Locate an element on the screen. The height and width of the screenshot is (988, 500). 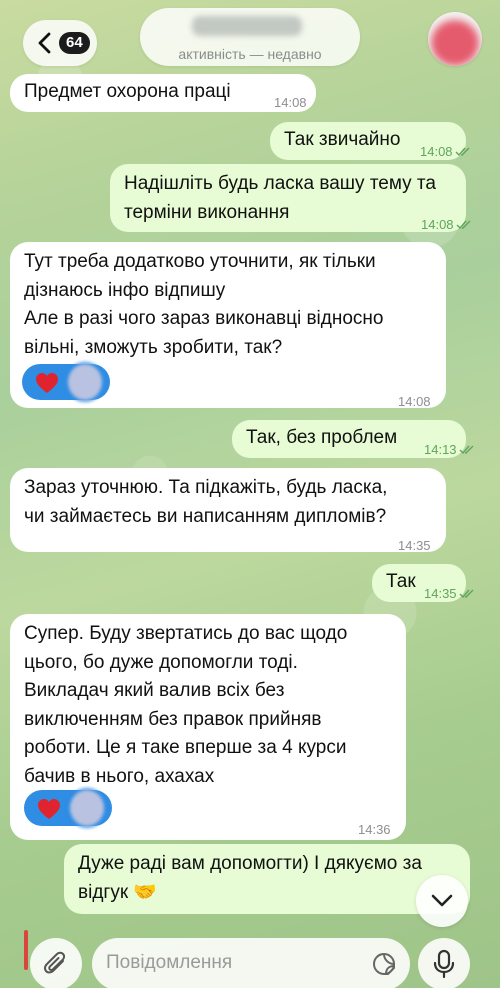
contact-avatar is located at coordinates (455, 39).